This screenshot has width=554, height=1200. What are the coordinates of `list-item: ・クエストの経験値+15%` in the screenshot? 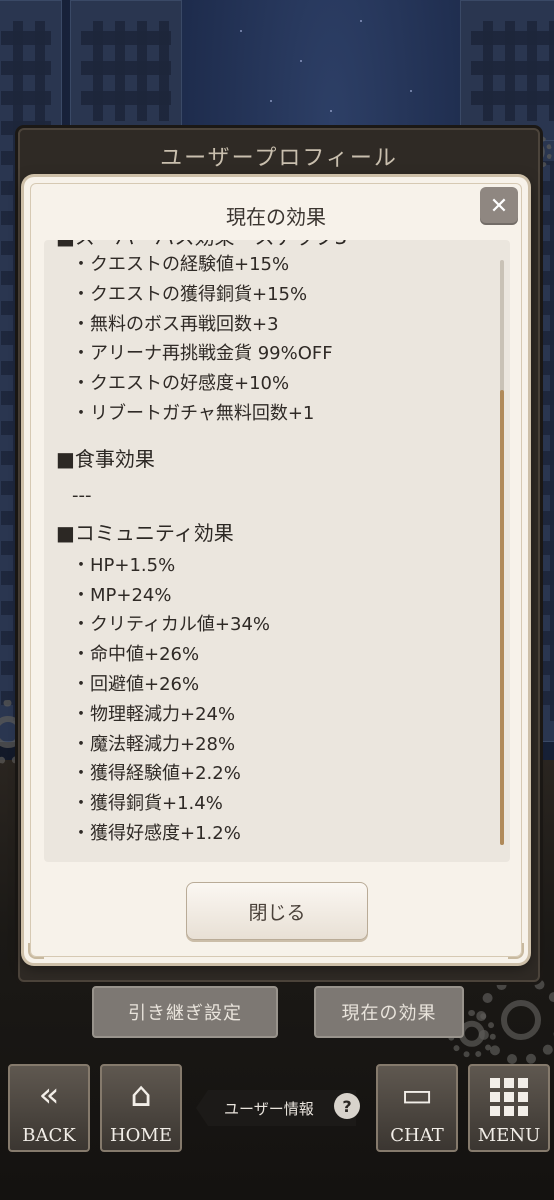 It's located at (181, 264).